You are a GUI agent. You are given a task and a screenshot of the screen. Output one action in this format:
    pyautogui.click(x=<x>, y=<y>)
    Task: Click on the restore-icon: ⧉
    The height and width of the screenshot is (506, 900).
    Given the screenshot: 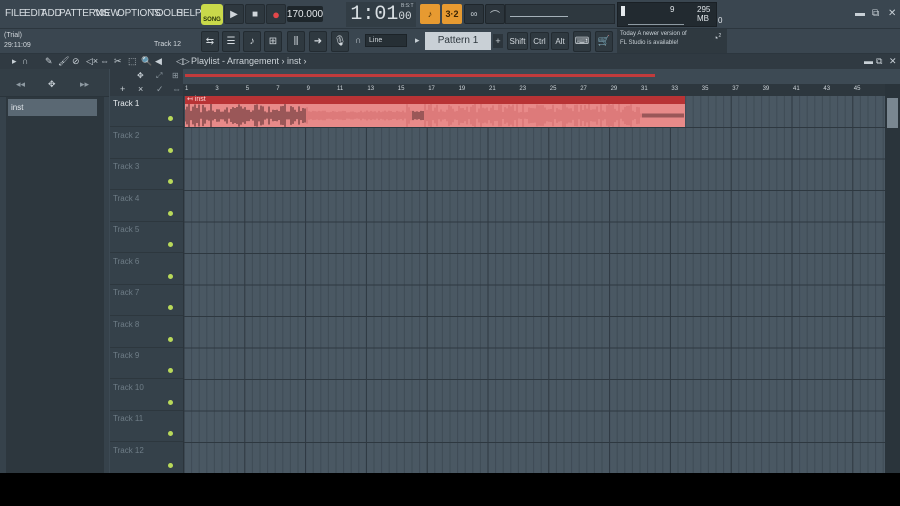 What is the action you would take?
    pyautogui.click(x=875, y=13)
    